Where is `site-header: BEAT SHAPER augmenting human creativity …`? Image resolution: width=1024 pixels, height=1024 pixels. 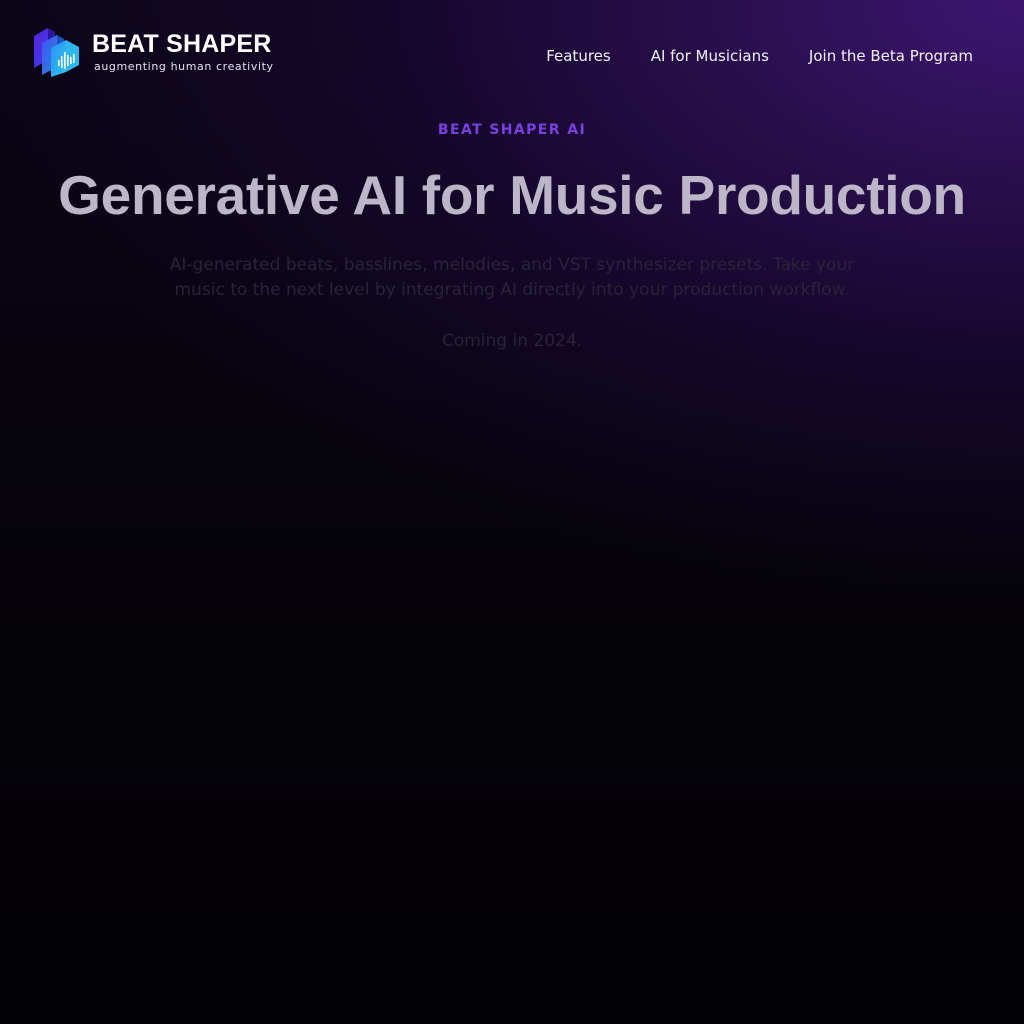 site-header: BEAT SHAPER augmenting human creativity … is located at coordinates (512, 56).